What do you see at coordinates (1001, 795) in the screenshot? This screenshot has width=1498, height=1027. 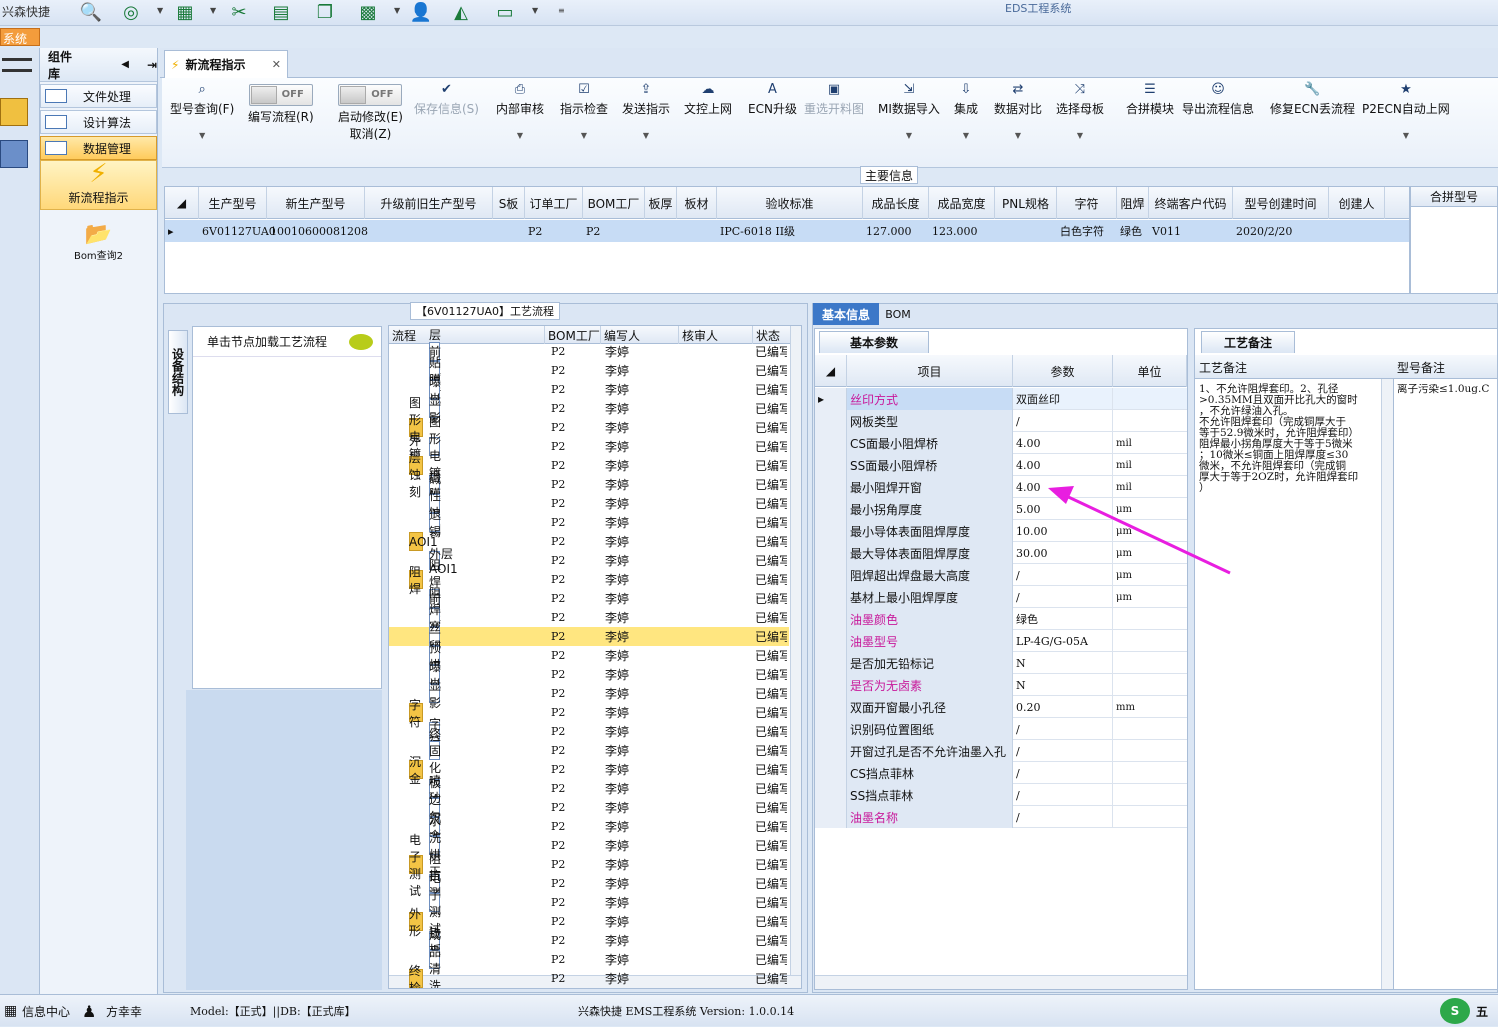 I see `param-row: SS挡点菲林 /` at bounding box center [1001, 795].